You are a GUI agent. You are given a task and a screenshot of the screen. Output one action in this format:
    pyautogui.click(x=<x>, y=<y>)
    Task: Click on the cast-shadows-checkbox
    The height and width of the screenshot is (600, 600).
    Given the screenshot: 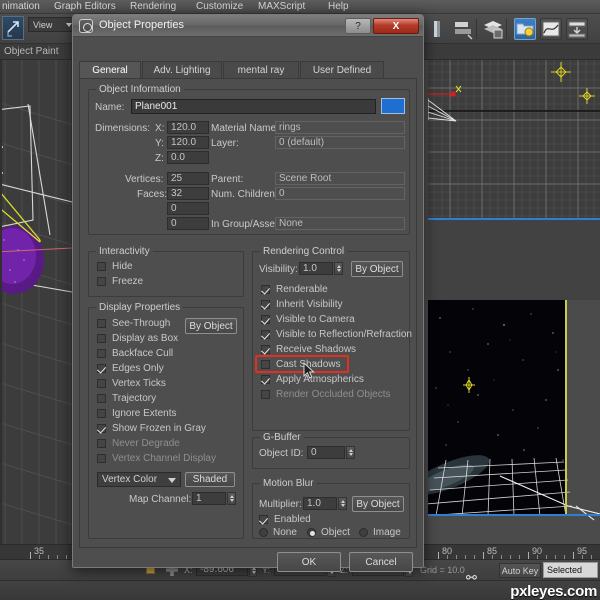 What is the action you would take?
    pyautogui.click(x=265, y=364)
    